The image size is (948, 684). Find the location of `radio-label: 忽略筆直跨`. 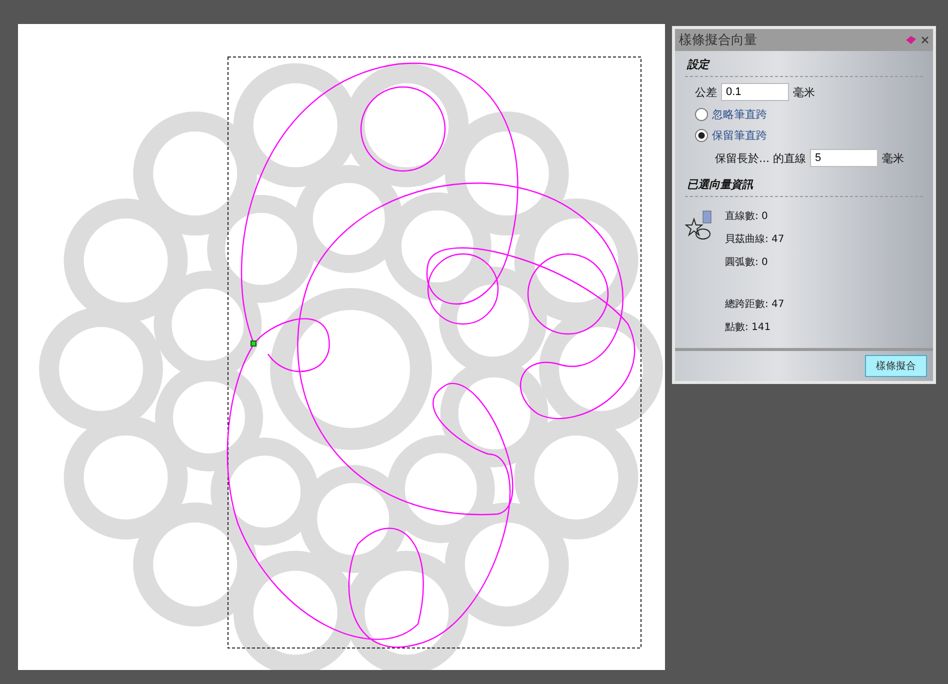

radio-label: 忽略筆直跨 is located at coordinates (739, 114).